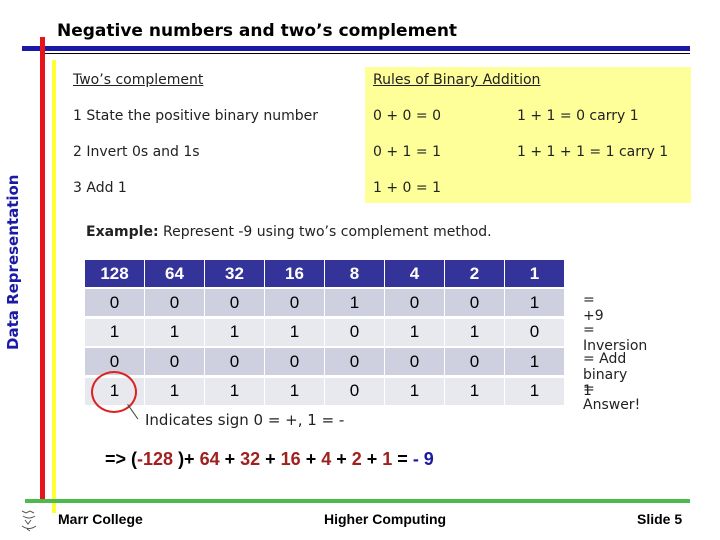 Image resolution: width=720 pixels, height=540 pixels. What do you see at coordinates (100, 519) in the screenshot?
I see `footer-left: Marr College` at bounding box center [100, 519].